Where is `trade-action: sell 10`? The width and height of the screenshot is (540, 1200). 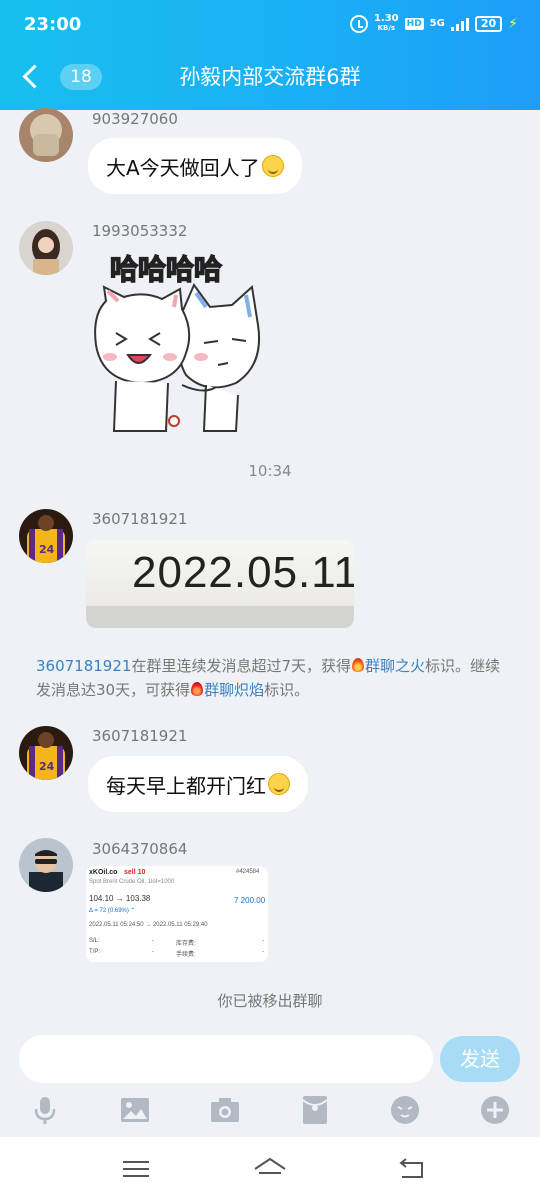 trade-action: sell 10 is located at coordinates (135, 872).